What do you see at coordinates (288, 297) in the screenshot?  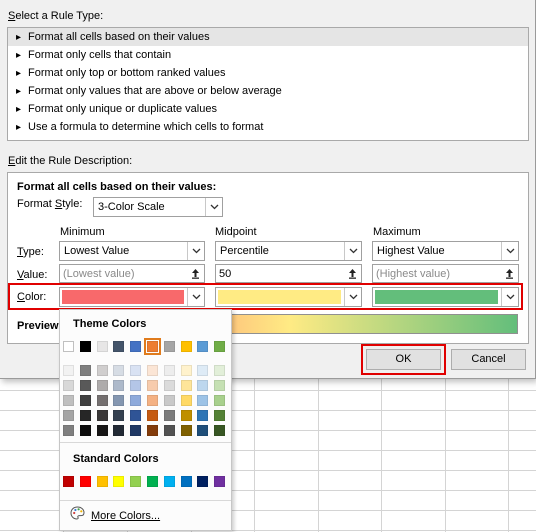 I see `midpoint-color-select` at bounding box center [288, 297].